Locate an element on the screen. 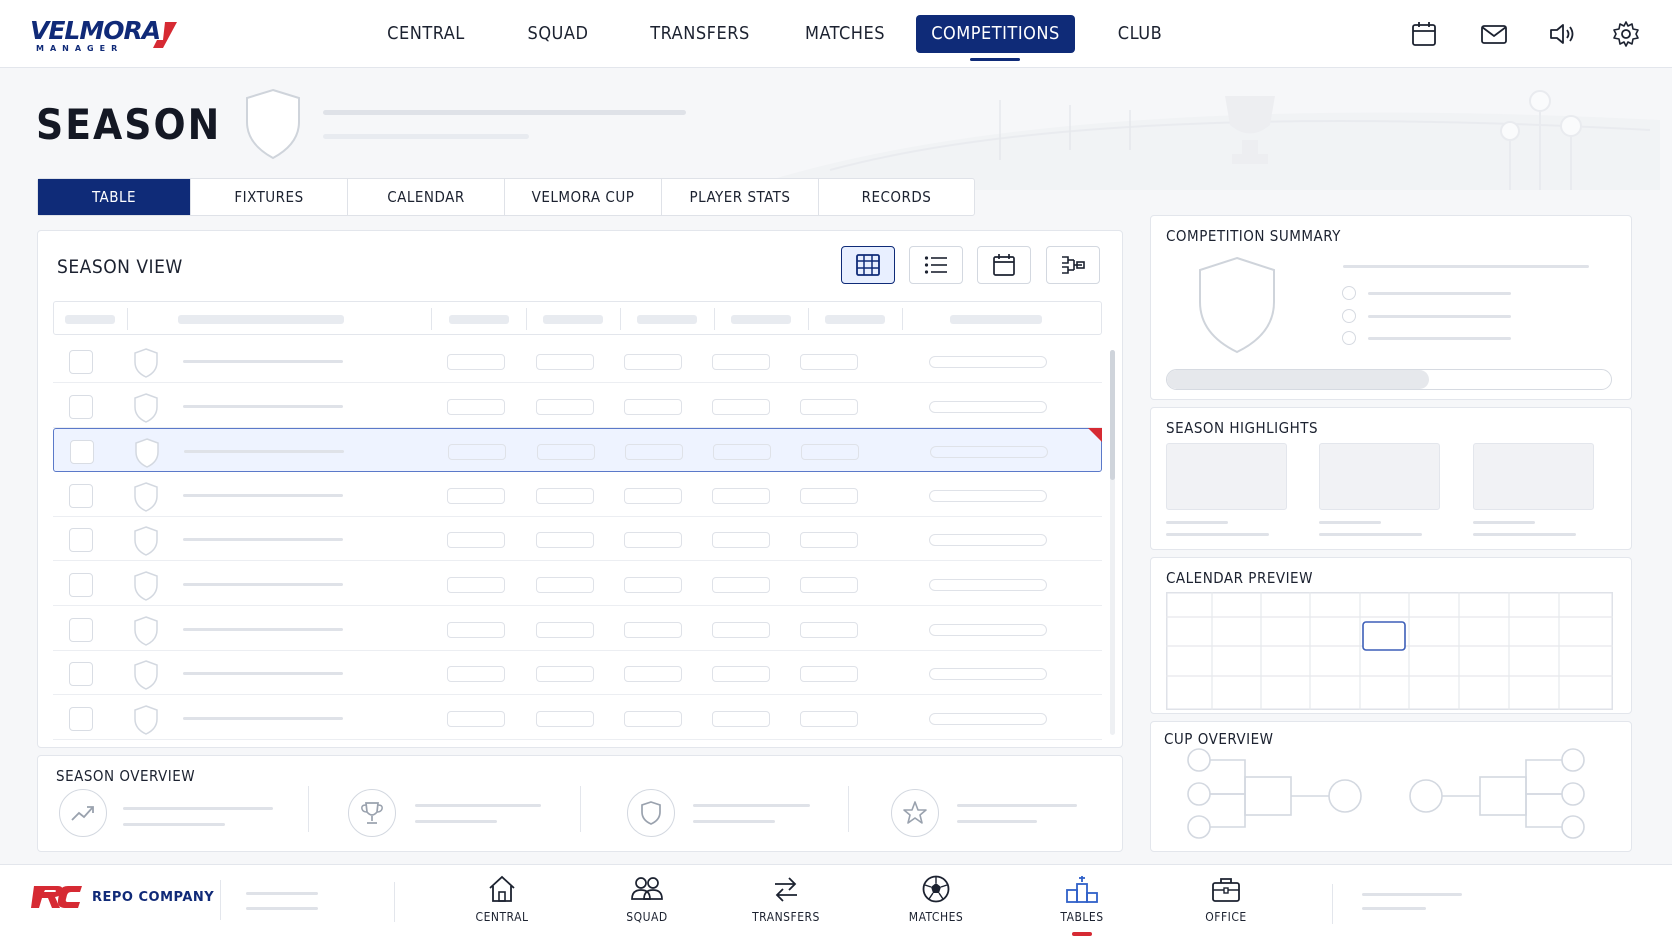  cup-bracket-diagram is located at coordinates (1390, 792).